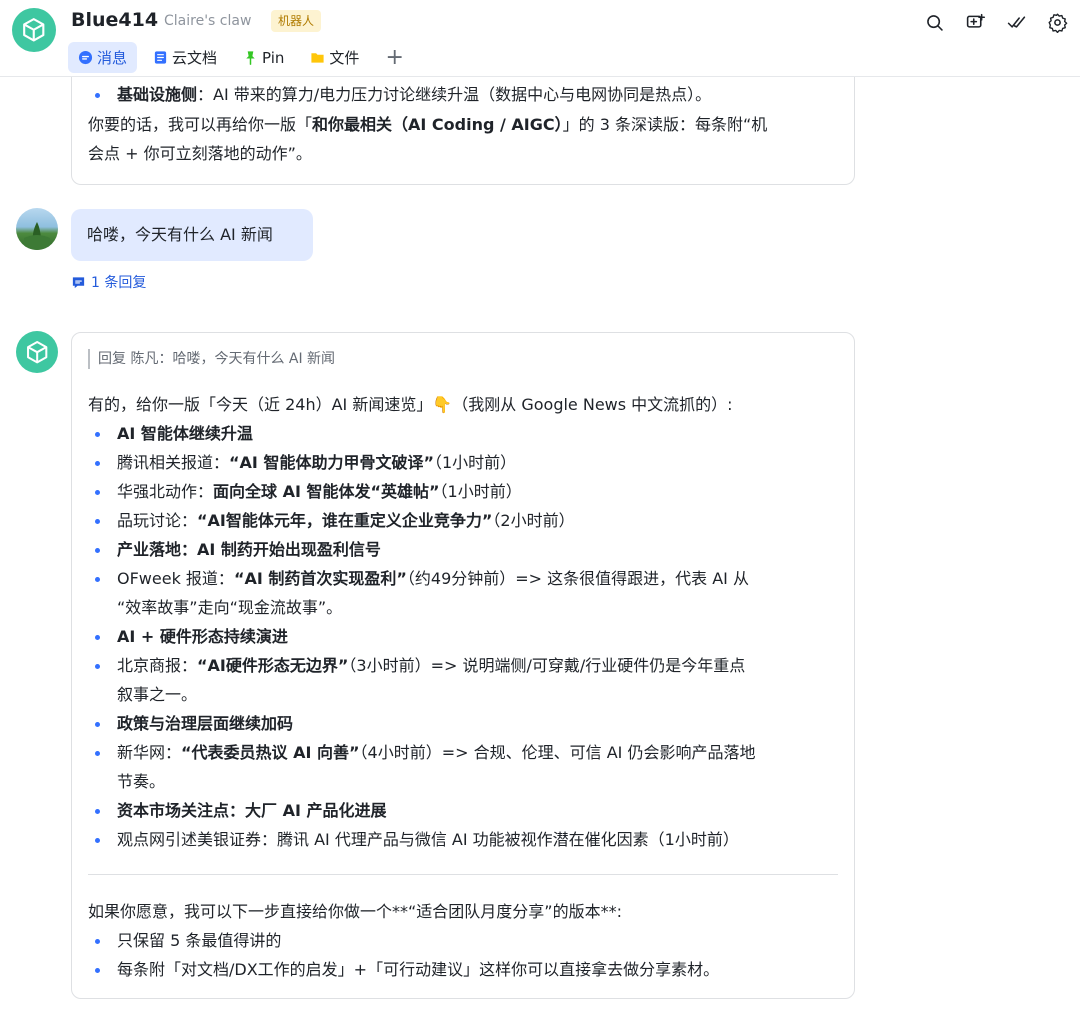 This screenshot has height=1011, width=1080. Describe the element at coordinates (296, 21) in the screenshot. I see `bot-tag: 机器人` at that location.